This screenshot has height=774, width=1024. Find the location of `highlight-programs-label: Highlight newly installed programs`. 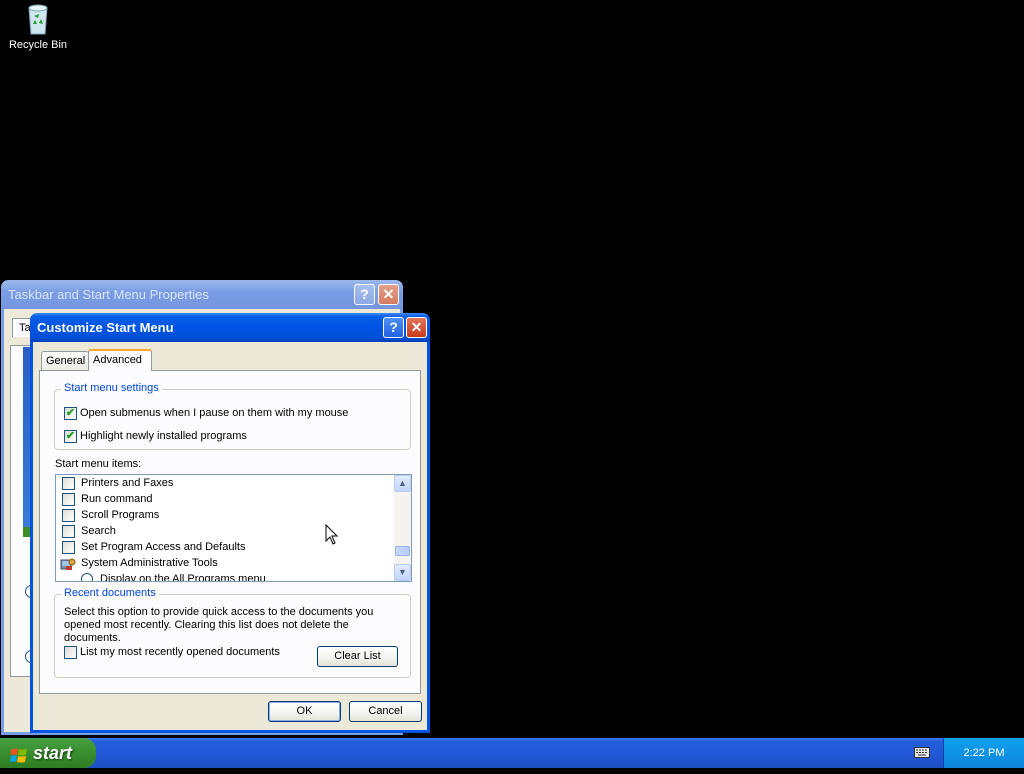

highlight-programs-label: Highlight newly installed programs is located at coordinates (163, 436).